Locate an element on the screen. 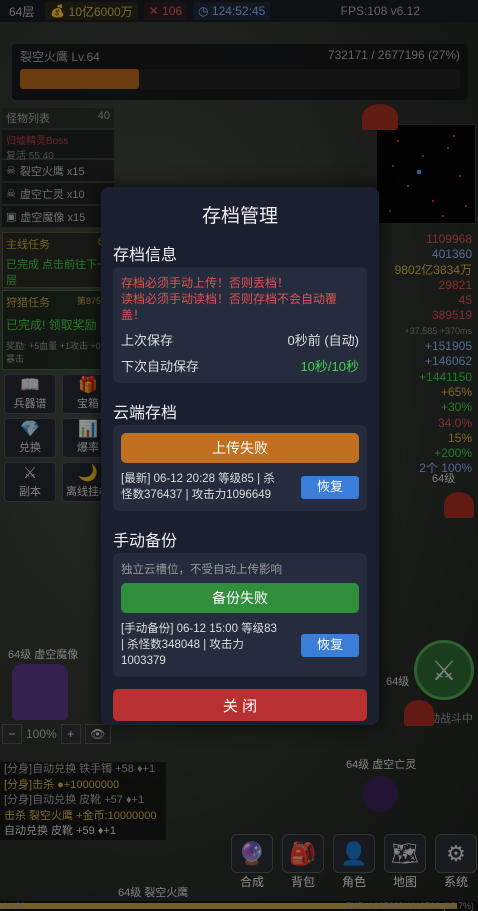 This screenshot has width=478, height=911. next-save-row: 下次自动保存 10秒/10秒 is located at coordinates (240, 365).